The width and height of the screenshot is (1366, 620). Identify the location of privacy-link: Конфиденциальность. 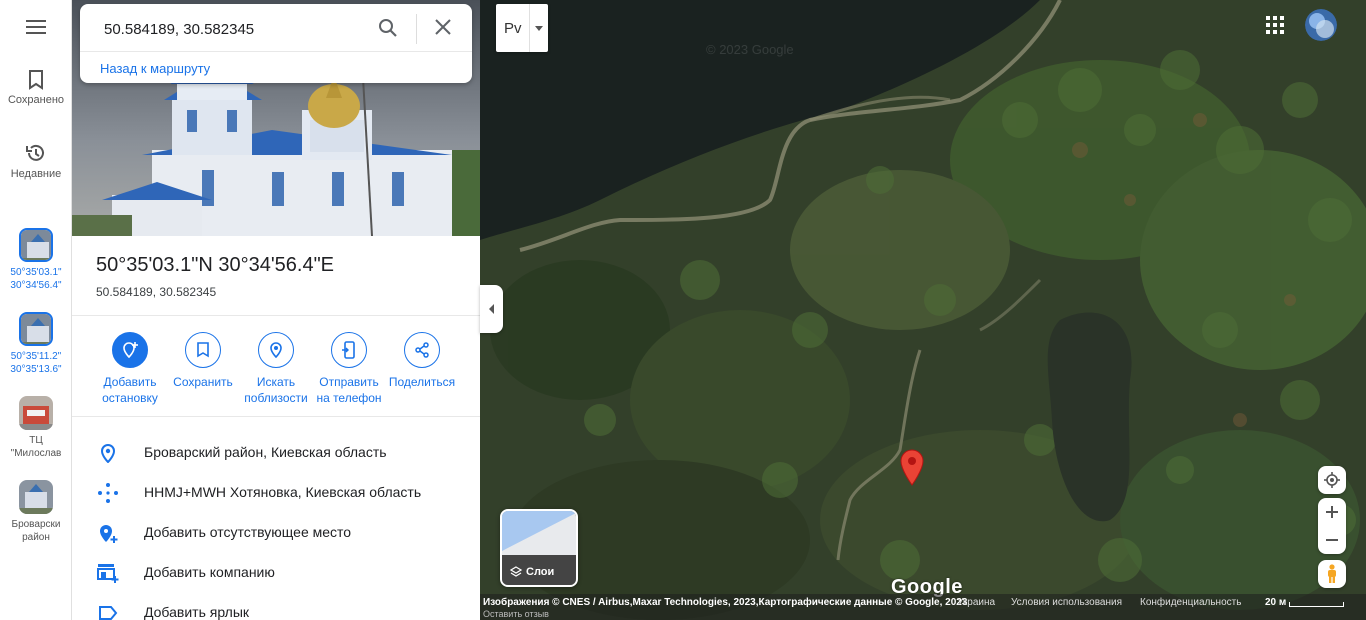
(1190, 602).